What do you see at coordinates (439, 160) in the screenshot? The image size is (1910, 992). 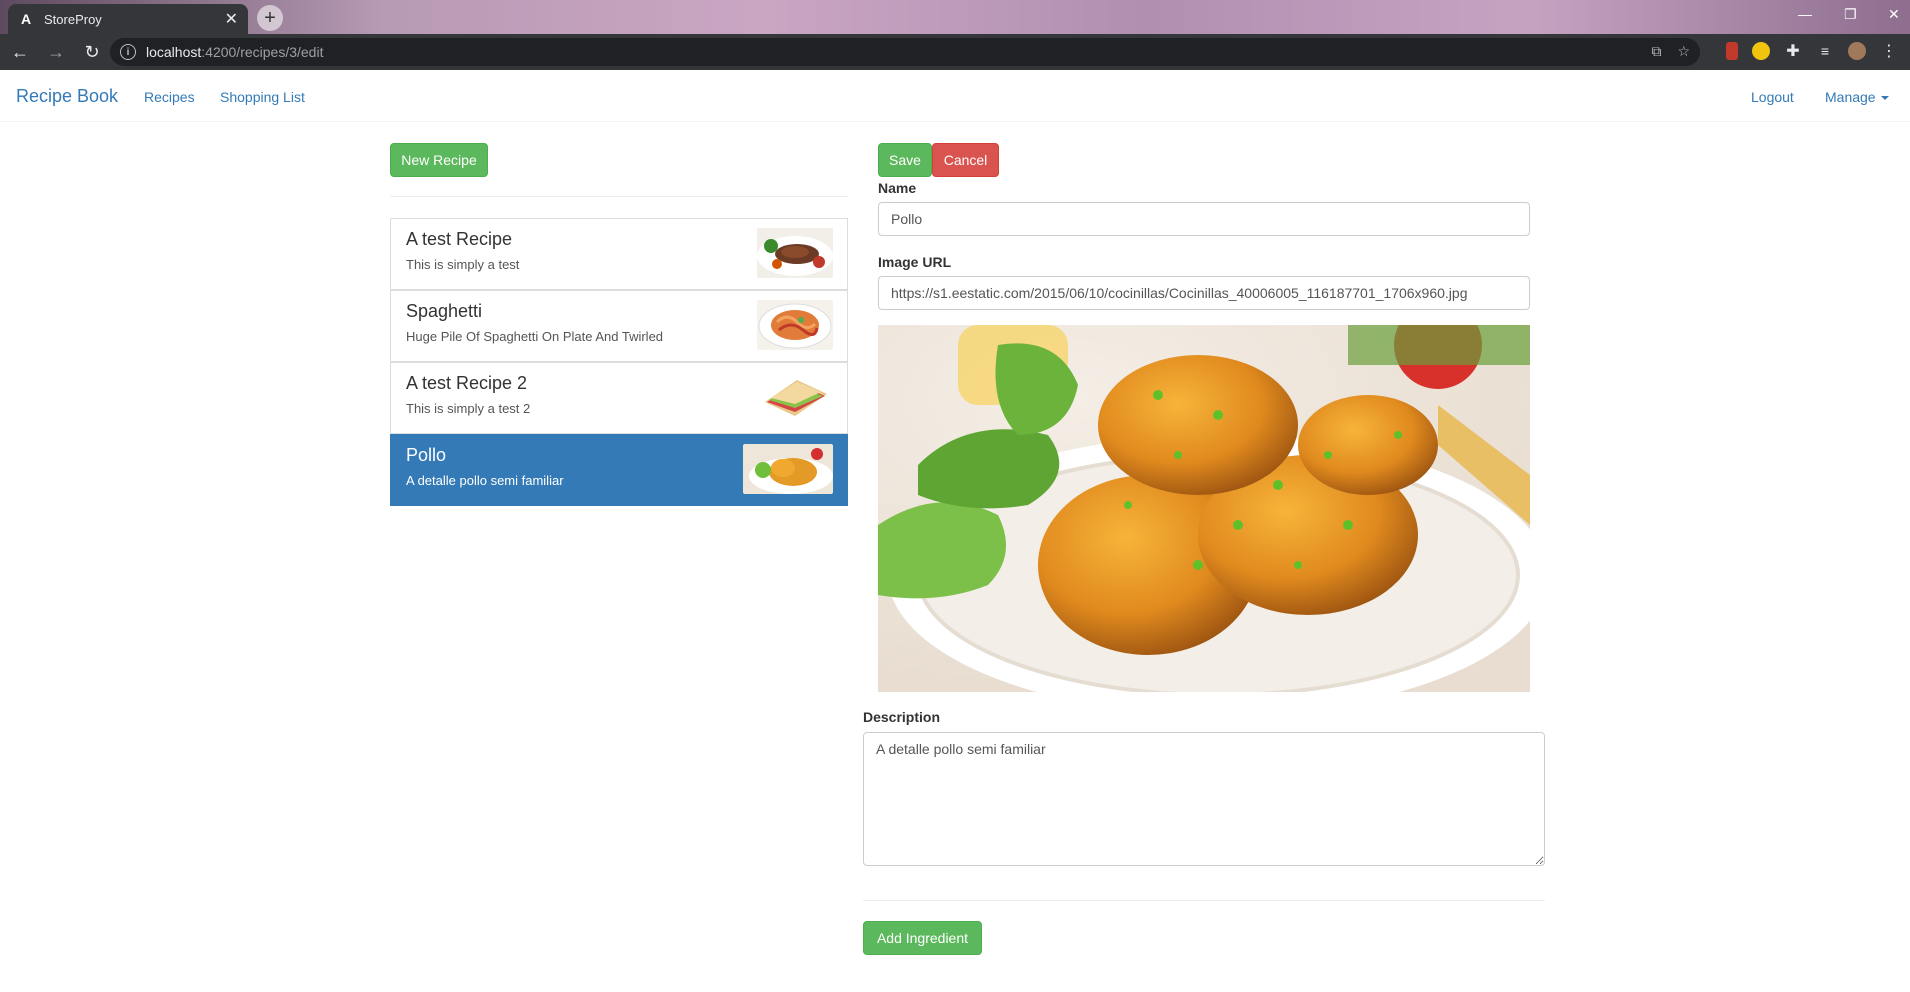 I see `new-recipe-button: New Recipe` at bounding box center [439, 160].